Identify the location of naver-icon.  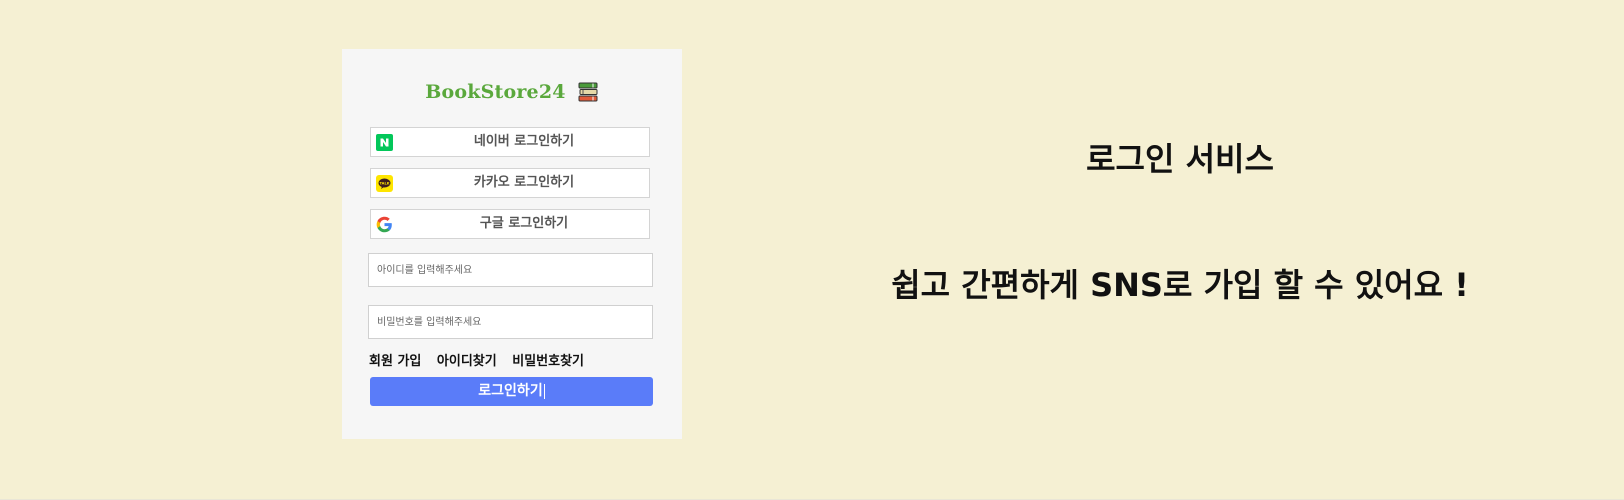
(384, 142).